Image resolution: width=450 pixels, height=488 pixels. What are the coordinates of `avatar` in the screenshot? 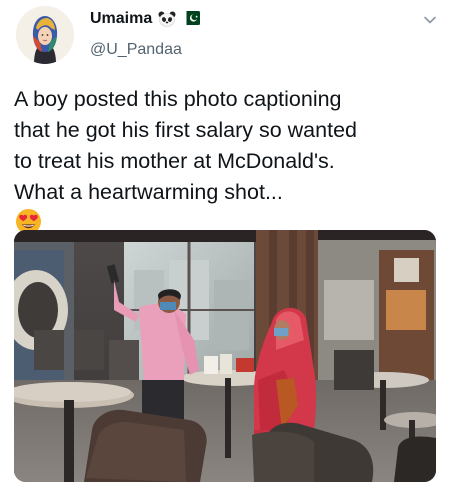 It's located at (45, 35).